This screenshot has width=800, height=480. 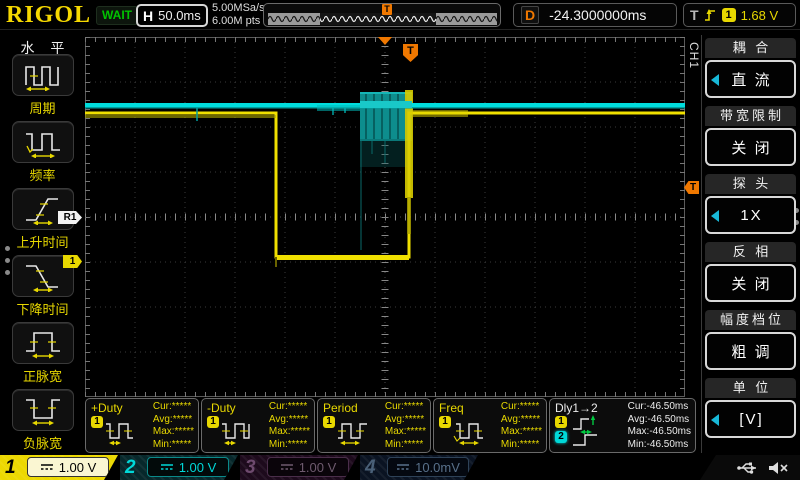 I want to click on source-a-badge: 1, so click(x=561, y=422).